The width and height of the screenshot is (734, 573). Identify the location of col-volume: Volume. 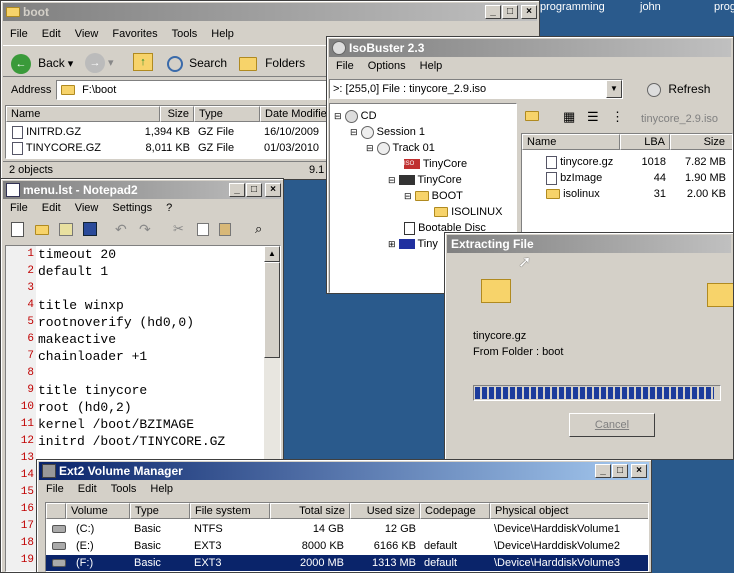
(98, 511).